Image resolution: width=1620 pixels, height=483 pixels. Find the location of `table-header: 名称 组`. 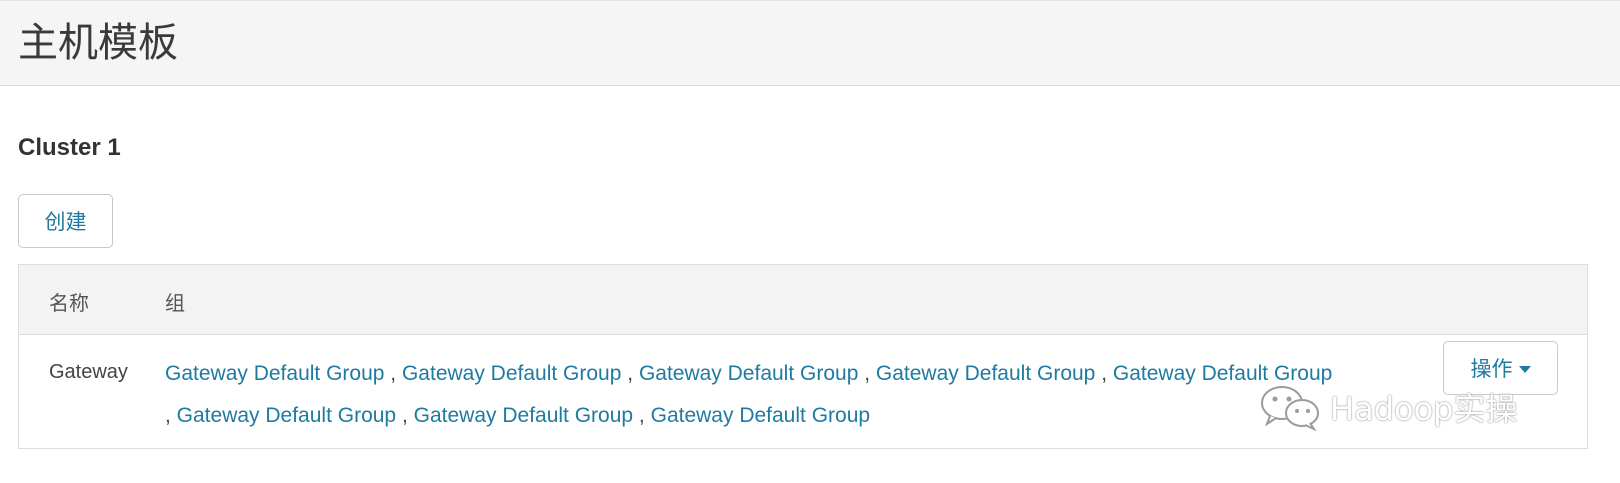

table-header: 名称 组 is located at coordinates (803, 300).